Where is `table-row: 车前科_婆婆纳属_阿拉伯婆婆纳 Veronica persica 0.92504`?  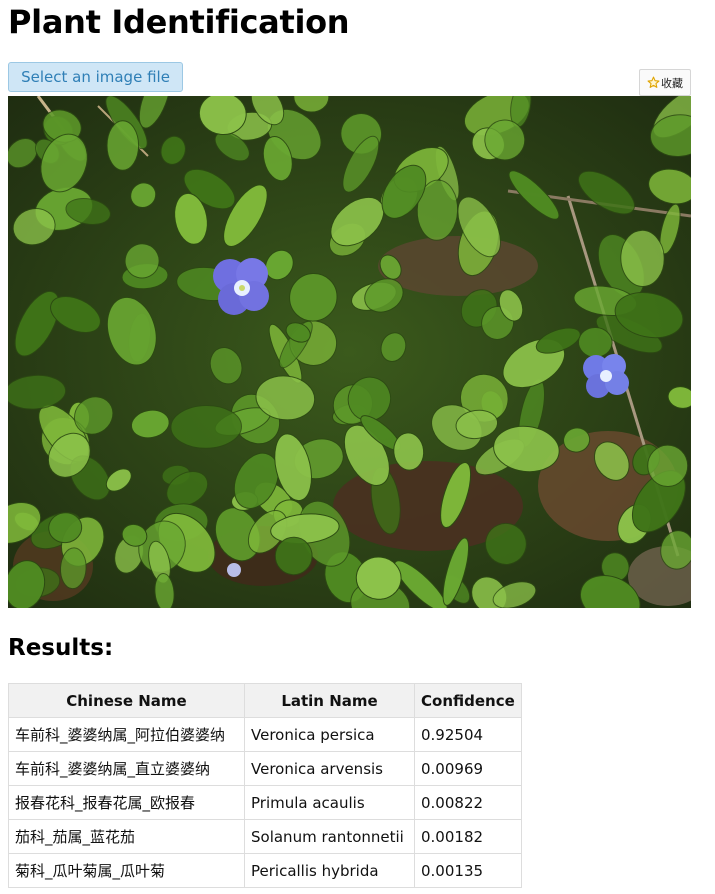 table-row: 车前科_婆婆纳属_阿拉伯婆婆纳 Veronica persica 0.92504 is located at coordinates (265, 734).